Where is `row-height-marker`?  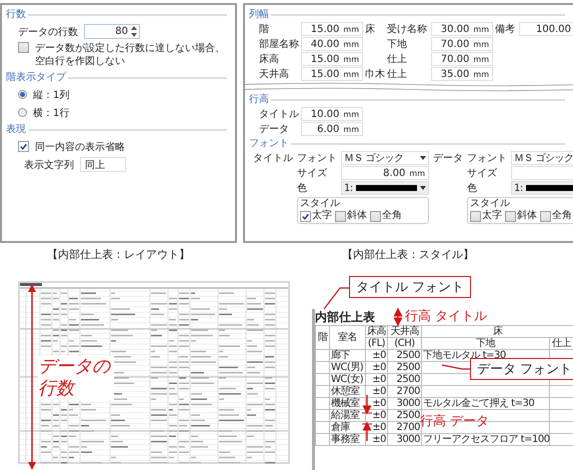
row-height-marker is located at coordinates (367, 418).